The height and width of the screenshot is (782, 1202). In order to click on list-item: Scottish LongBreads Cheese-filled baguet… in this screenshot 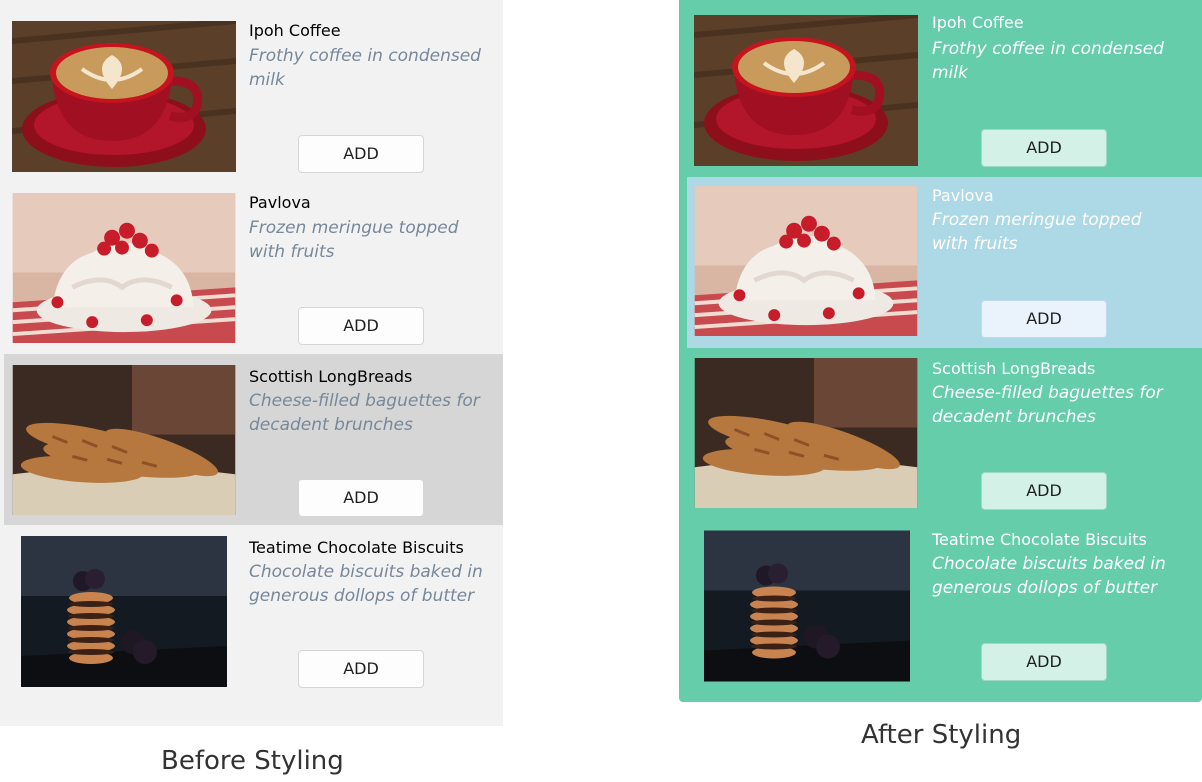, I will do `click(940, 433)`.